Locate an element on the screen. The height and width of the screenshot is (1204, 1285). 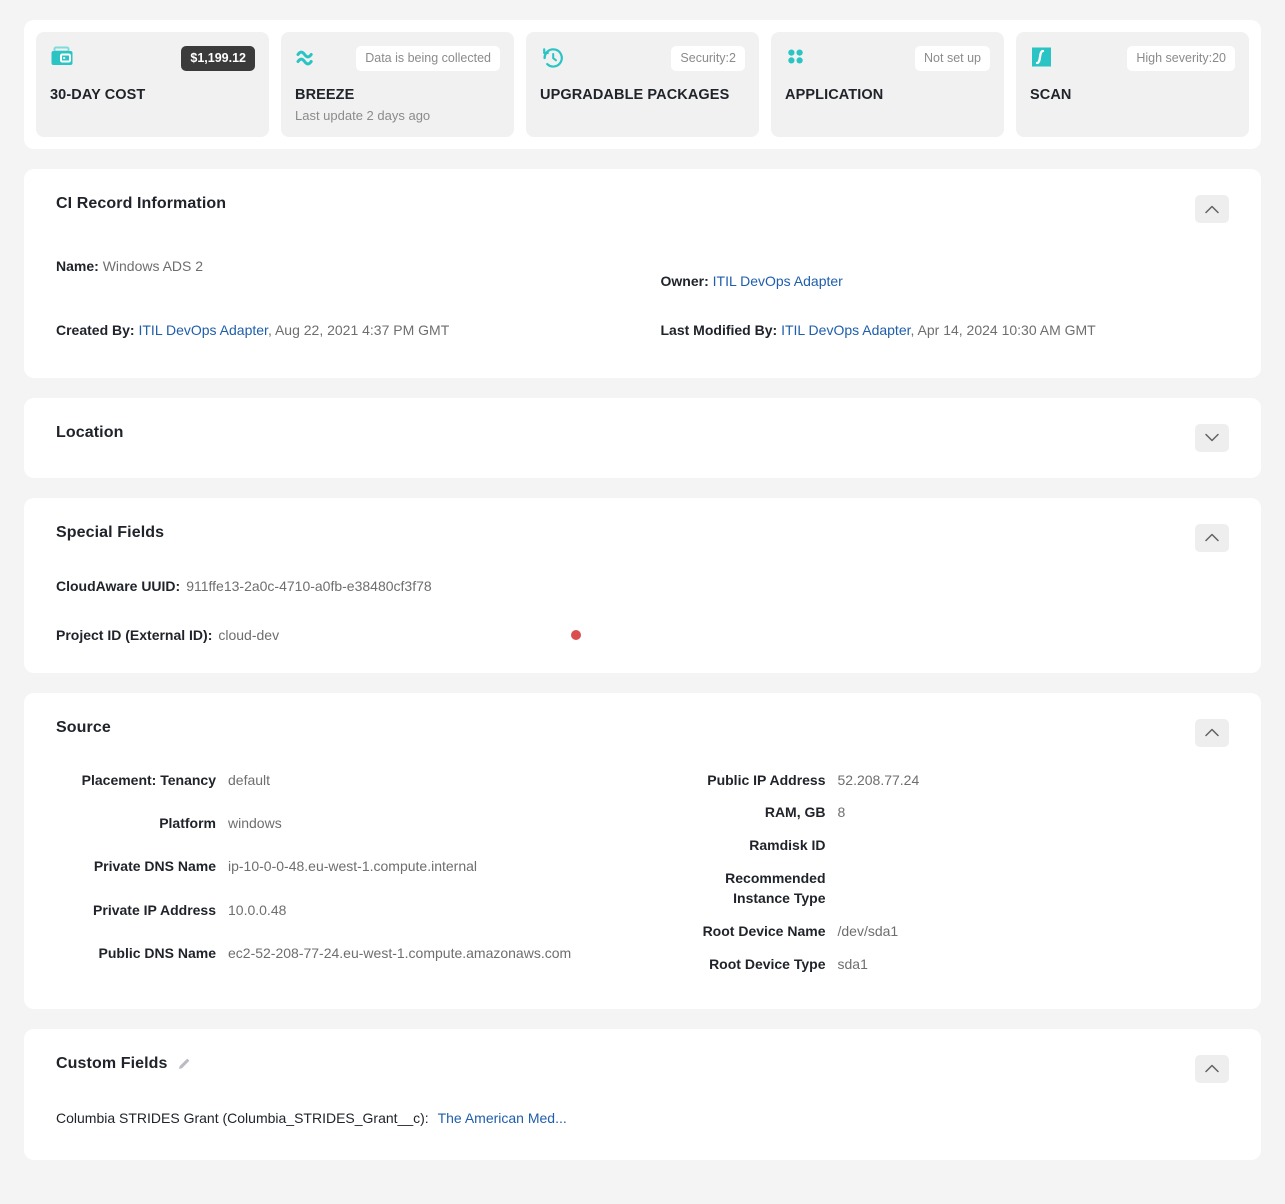
status-dot-icon is located at coordinates (576, 634).